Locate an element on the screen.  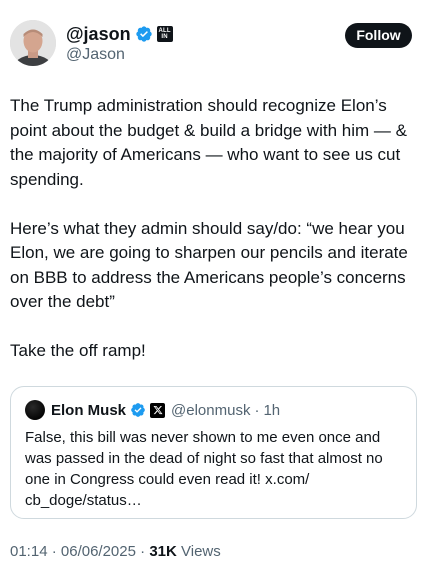
tweet-meta: 01:14 · 06/06/2025 · 31K Views is located at coordinates (115, 552).